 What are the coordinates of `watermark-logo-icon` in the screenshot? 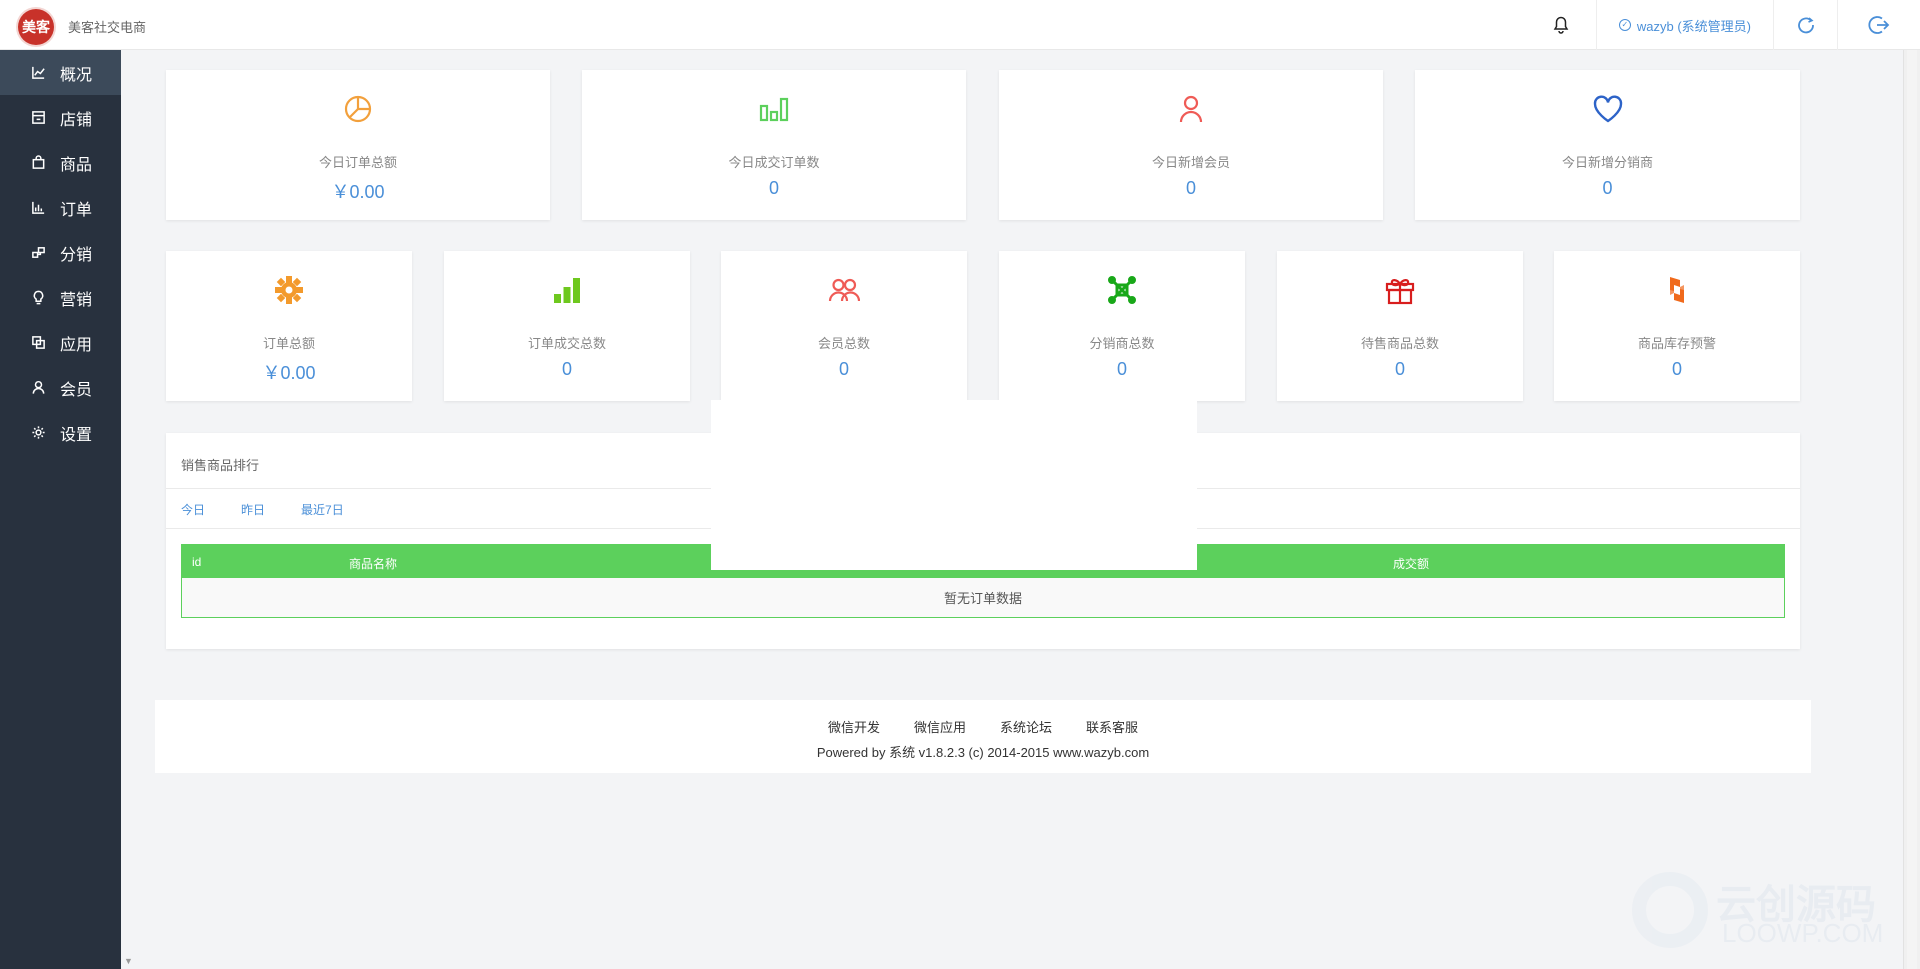 It's located at (1670, 910).